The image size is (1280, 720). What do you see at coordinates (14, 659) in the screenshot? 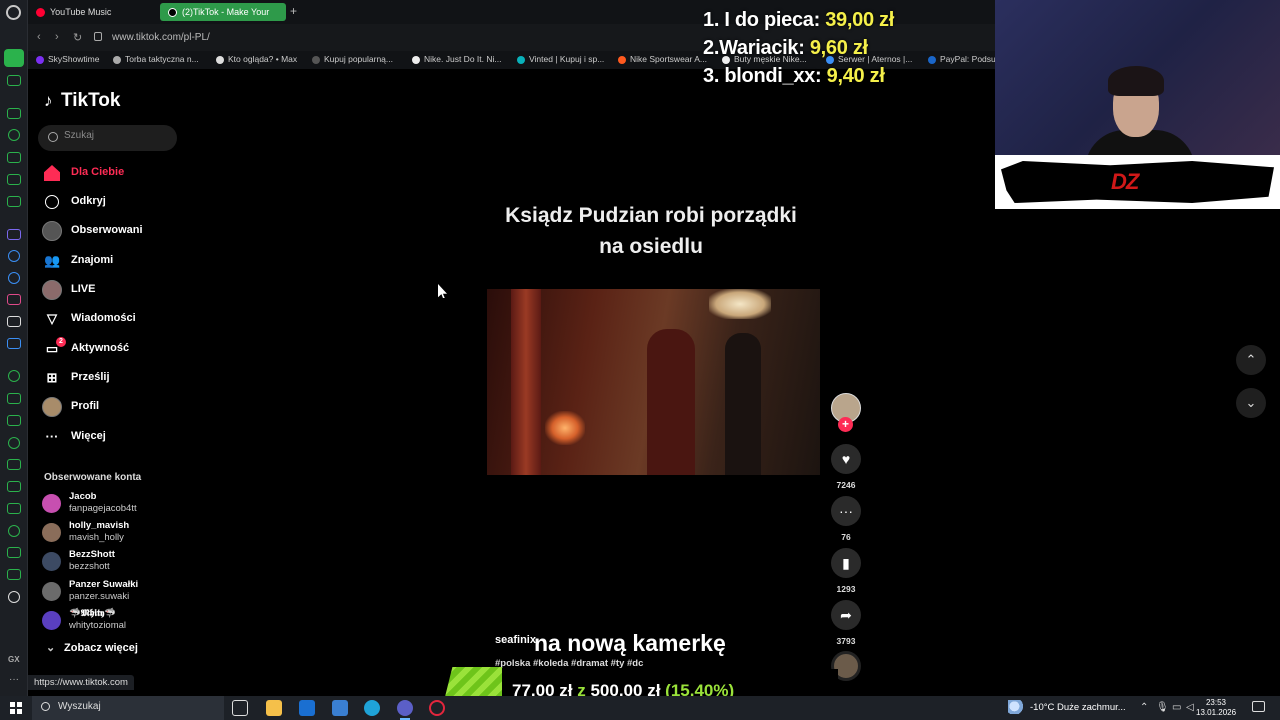
I see `gx-label: GX` at bounding box center [14, 659].